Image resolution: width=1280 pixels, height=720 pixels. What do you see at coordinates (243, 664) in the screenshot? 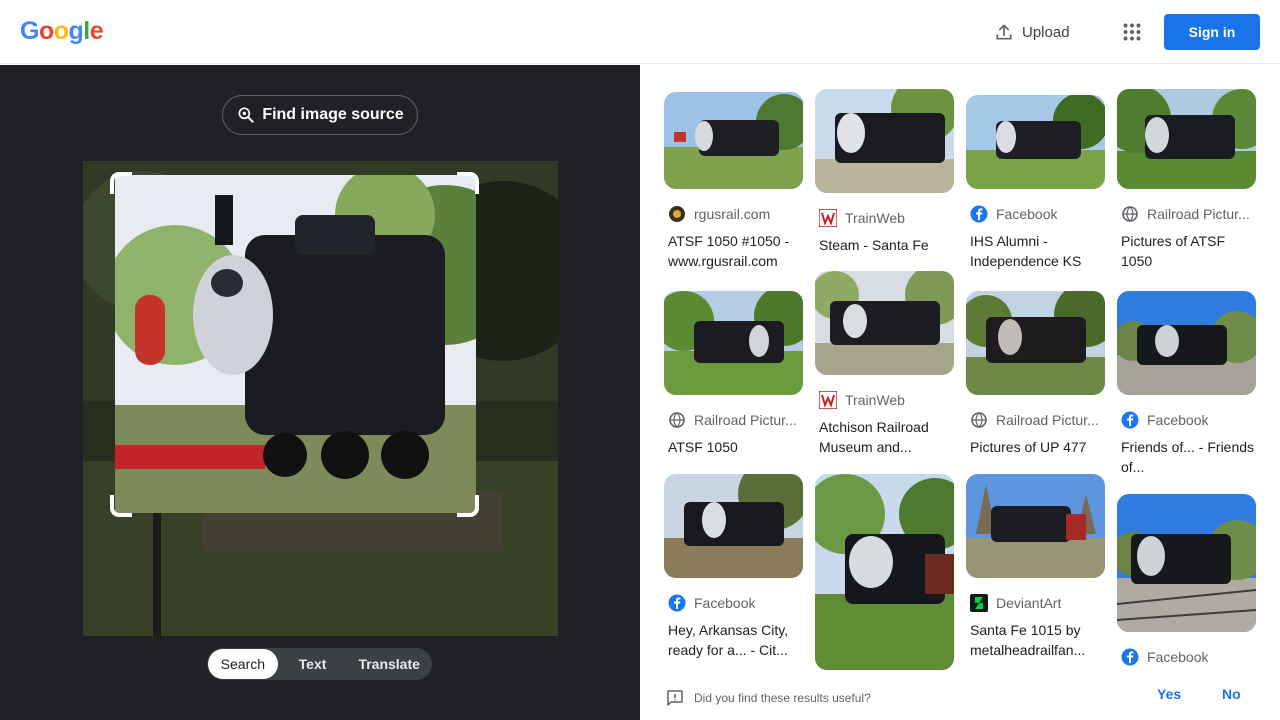
I see `mode-search-tab: Search` at bounding box center [243, 664].